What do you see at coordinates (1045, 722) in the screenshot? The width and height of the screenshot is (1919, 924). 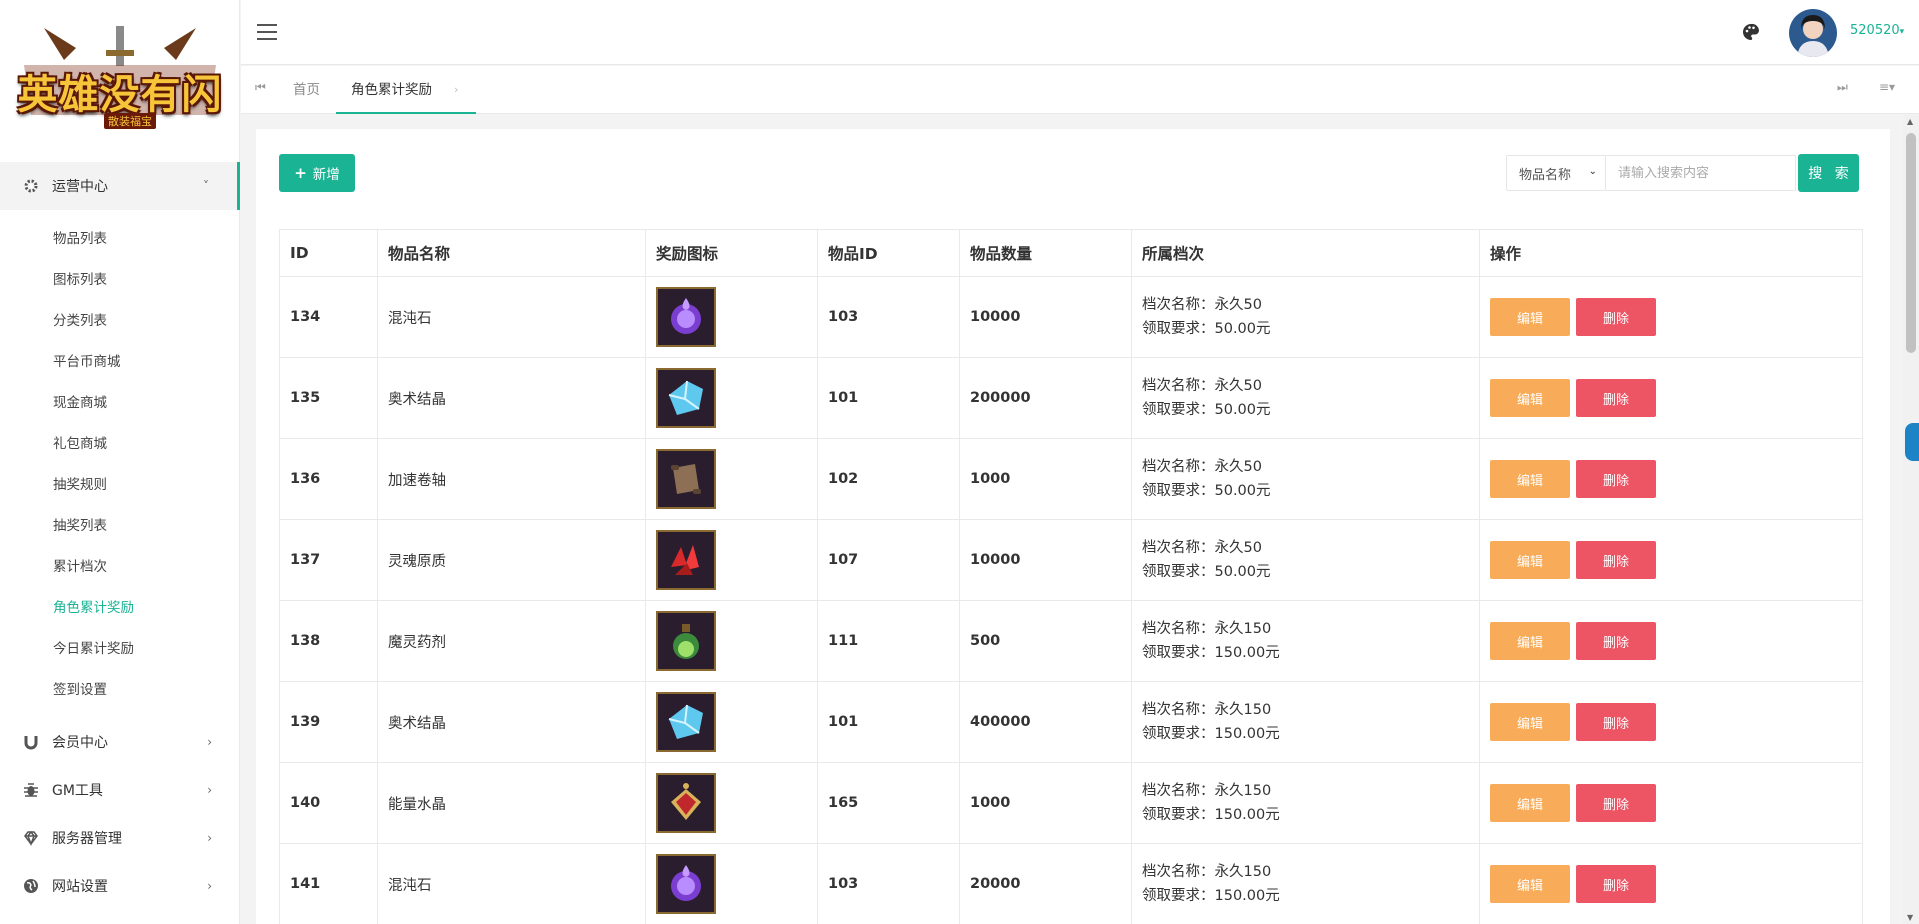 I see `cell-quantity: 400000` at bounding box center [1045, 722].